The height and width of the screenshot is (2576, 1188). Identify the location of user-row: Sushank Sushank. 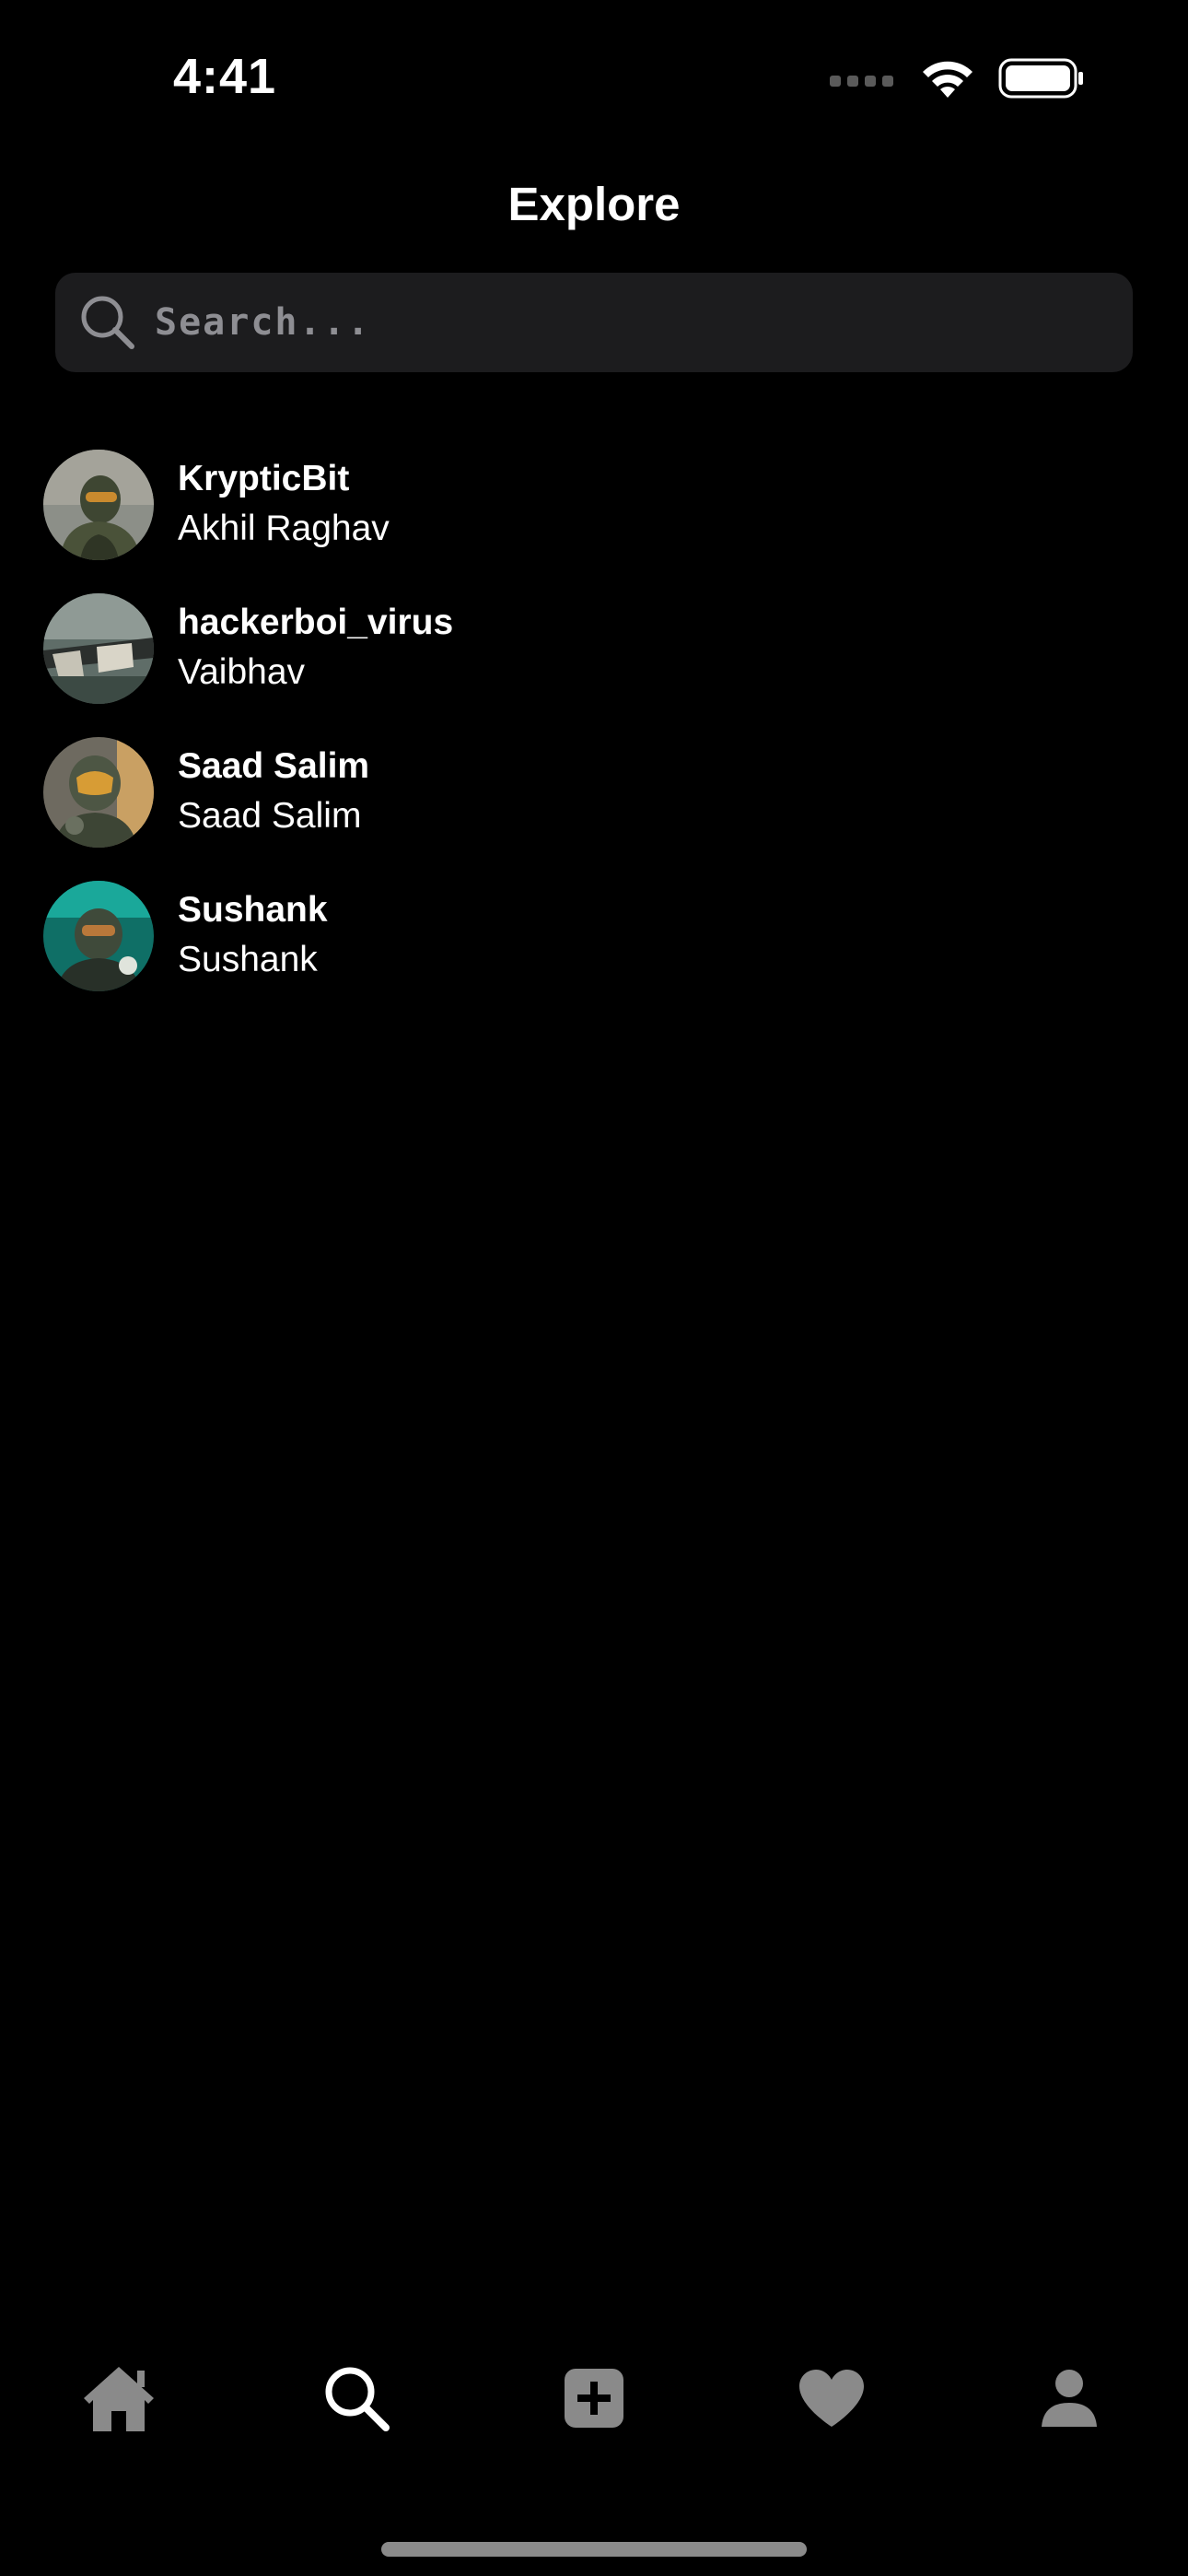
(594, 936).